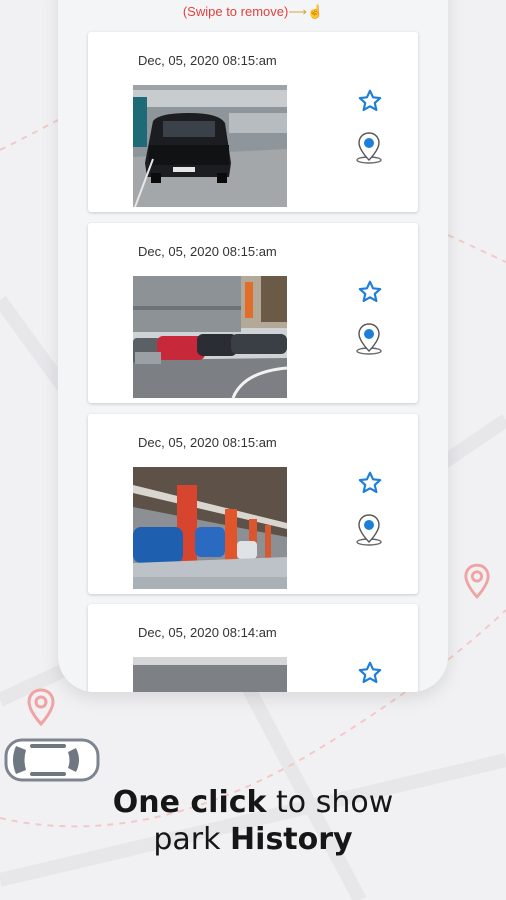 The image size is (506, 900). I want to click on headline-rest-1: to show, so click(330, 802).